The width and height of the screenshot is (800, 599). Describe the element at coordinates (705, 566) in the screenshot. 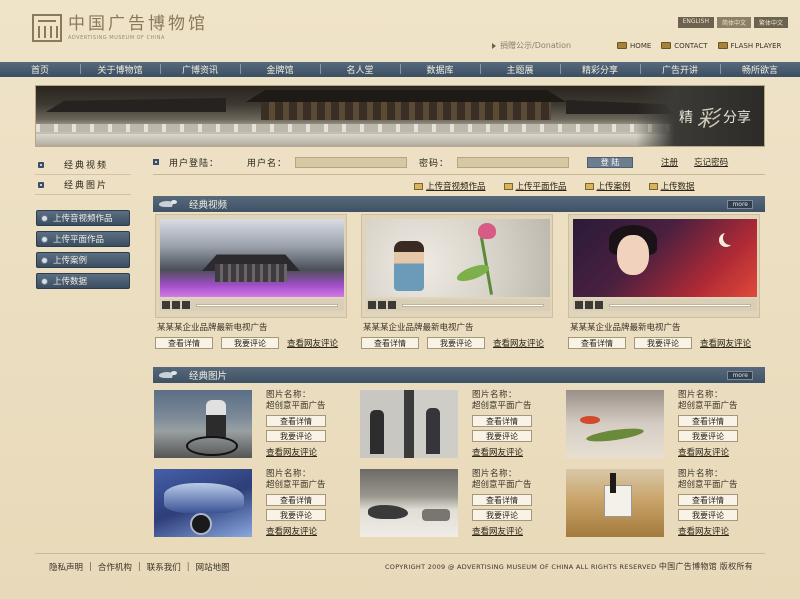

I see `copyright-cn: 中国广告博物馆 版权所有` at that location.